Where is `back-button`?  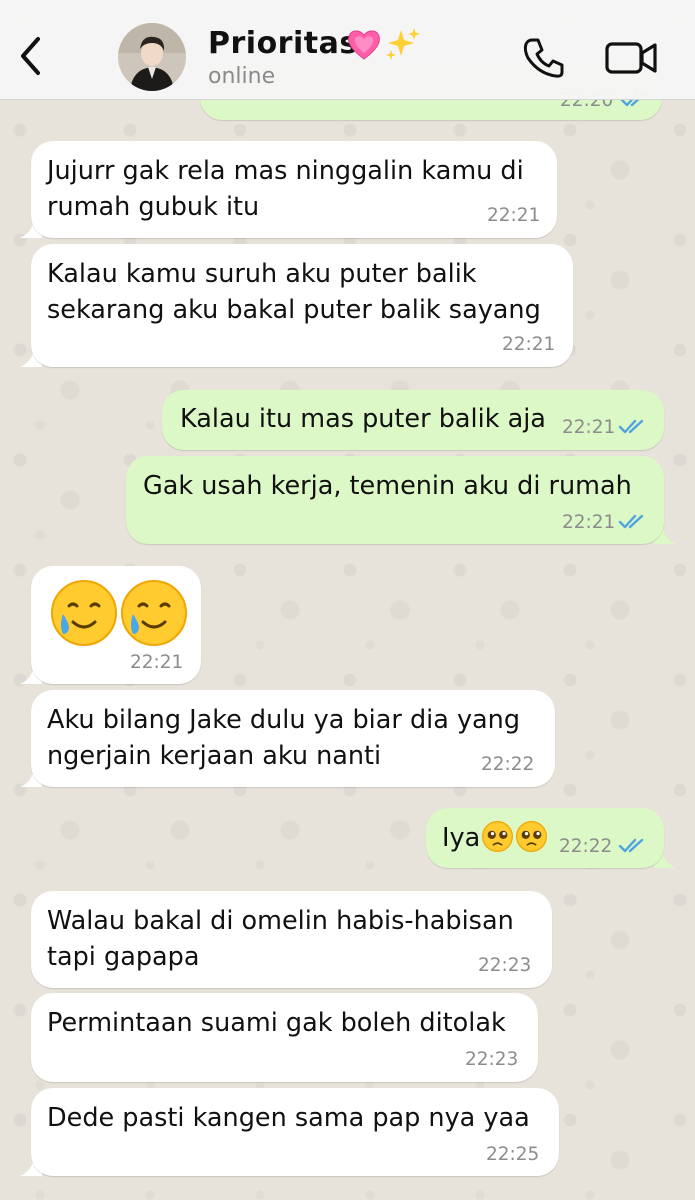
back-button is located at coordinates (30, 56).